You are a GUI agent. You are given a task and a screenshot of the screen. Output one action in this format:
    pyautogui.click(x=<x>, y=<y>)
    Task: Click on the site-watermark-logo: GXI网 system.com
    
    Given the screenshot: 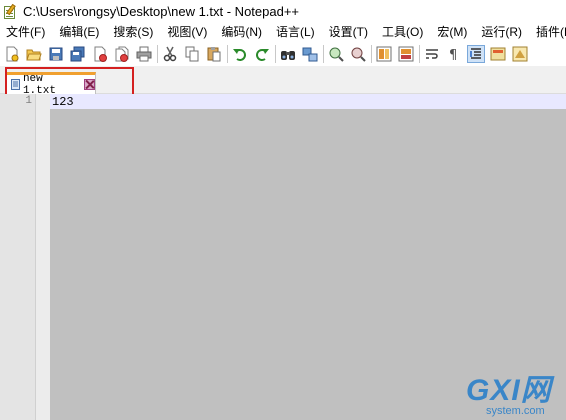 What is the action you would take?
    pyautogui.click(x=514, y=396)
    